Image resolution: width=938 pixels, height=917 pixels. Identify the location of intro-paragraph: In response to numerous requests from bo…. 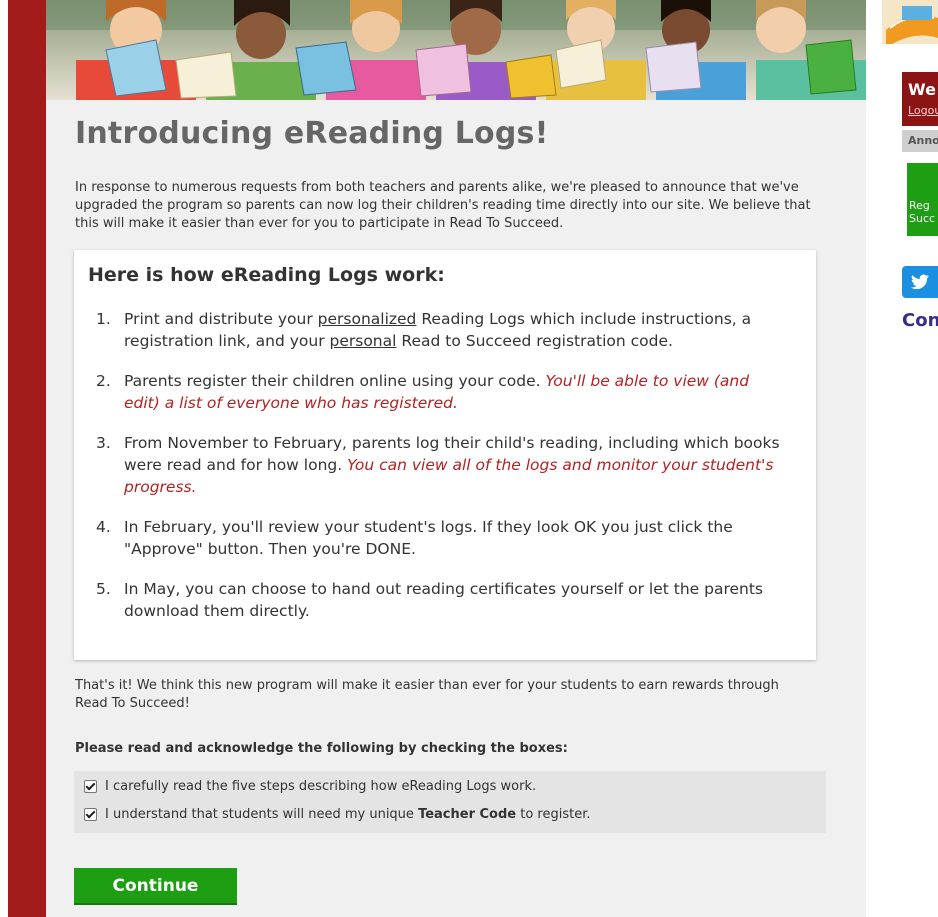
(443, 205).